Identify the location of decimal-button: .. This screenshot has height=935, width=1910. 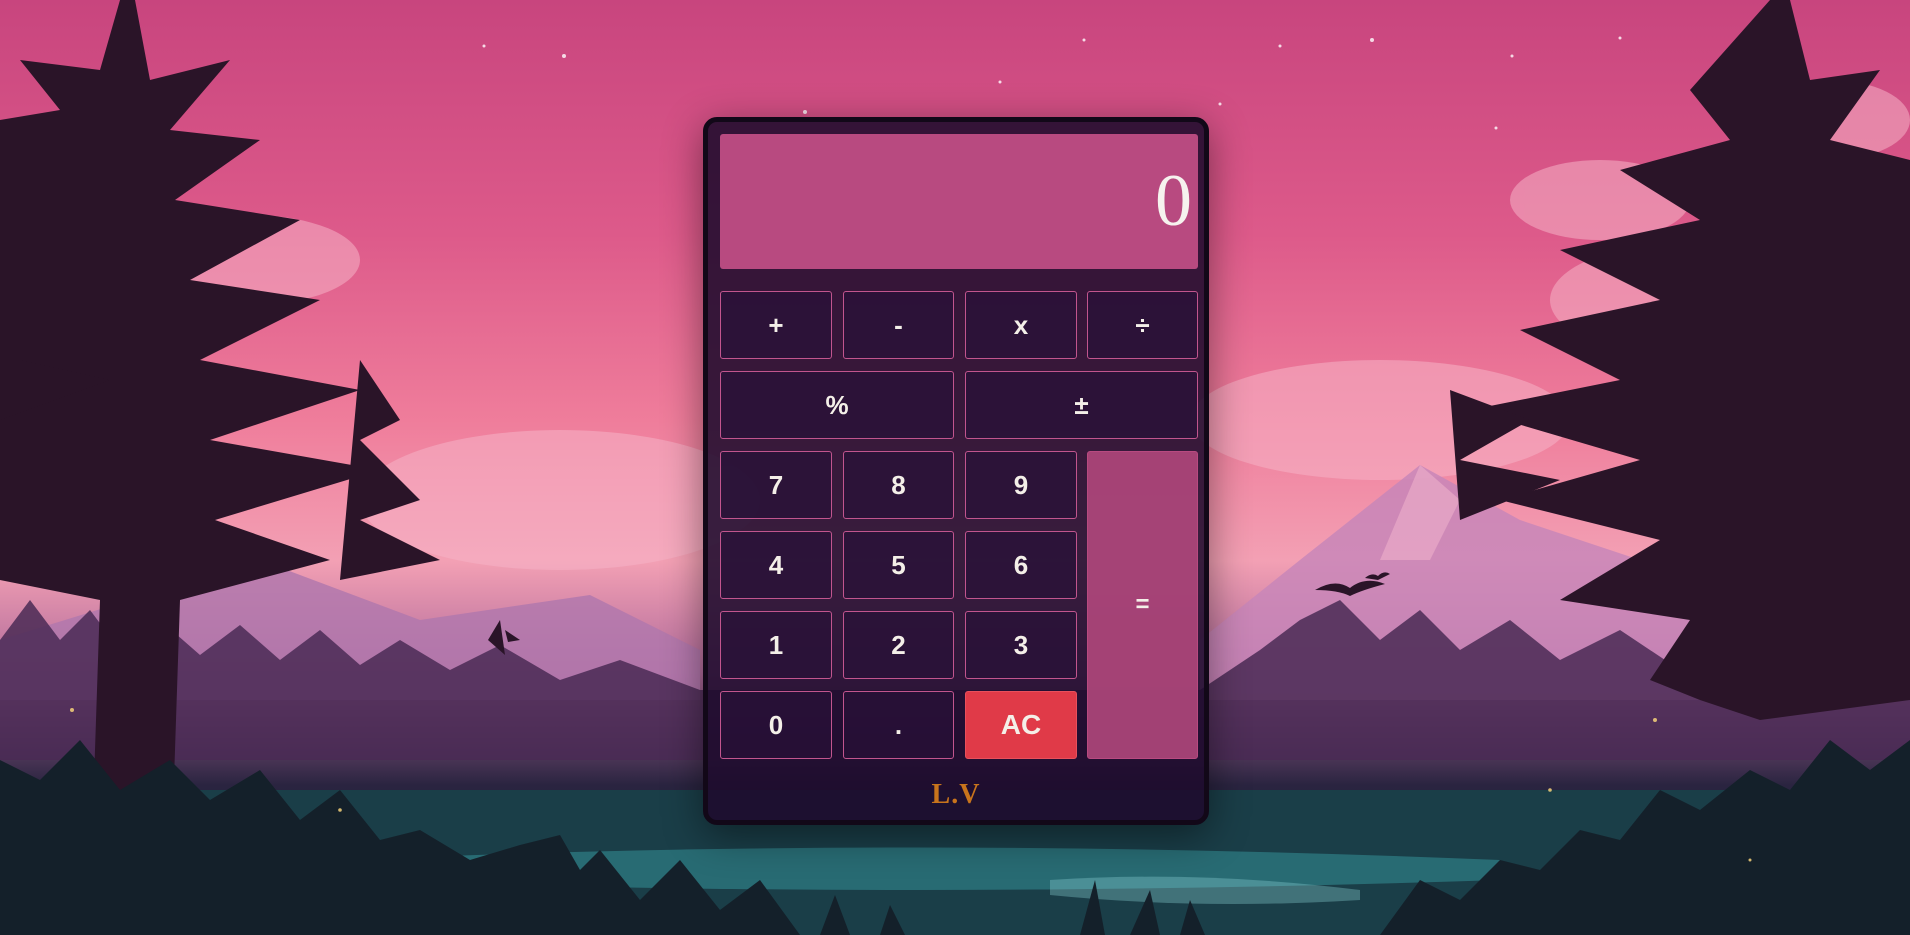
(898, 725).